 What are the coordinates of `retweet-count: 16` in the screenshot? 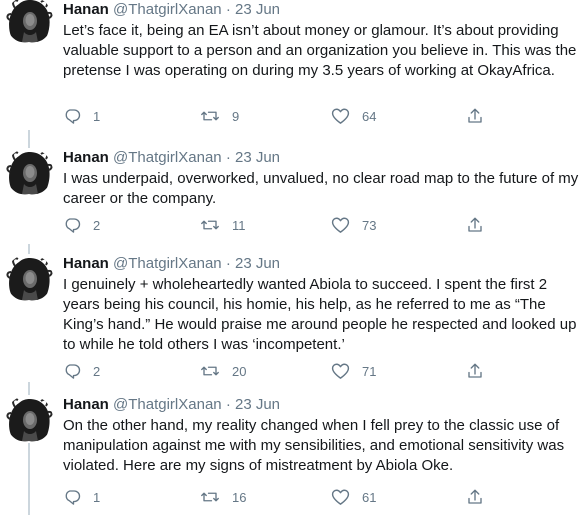 It's located at (239, 497).